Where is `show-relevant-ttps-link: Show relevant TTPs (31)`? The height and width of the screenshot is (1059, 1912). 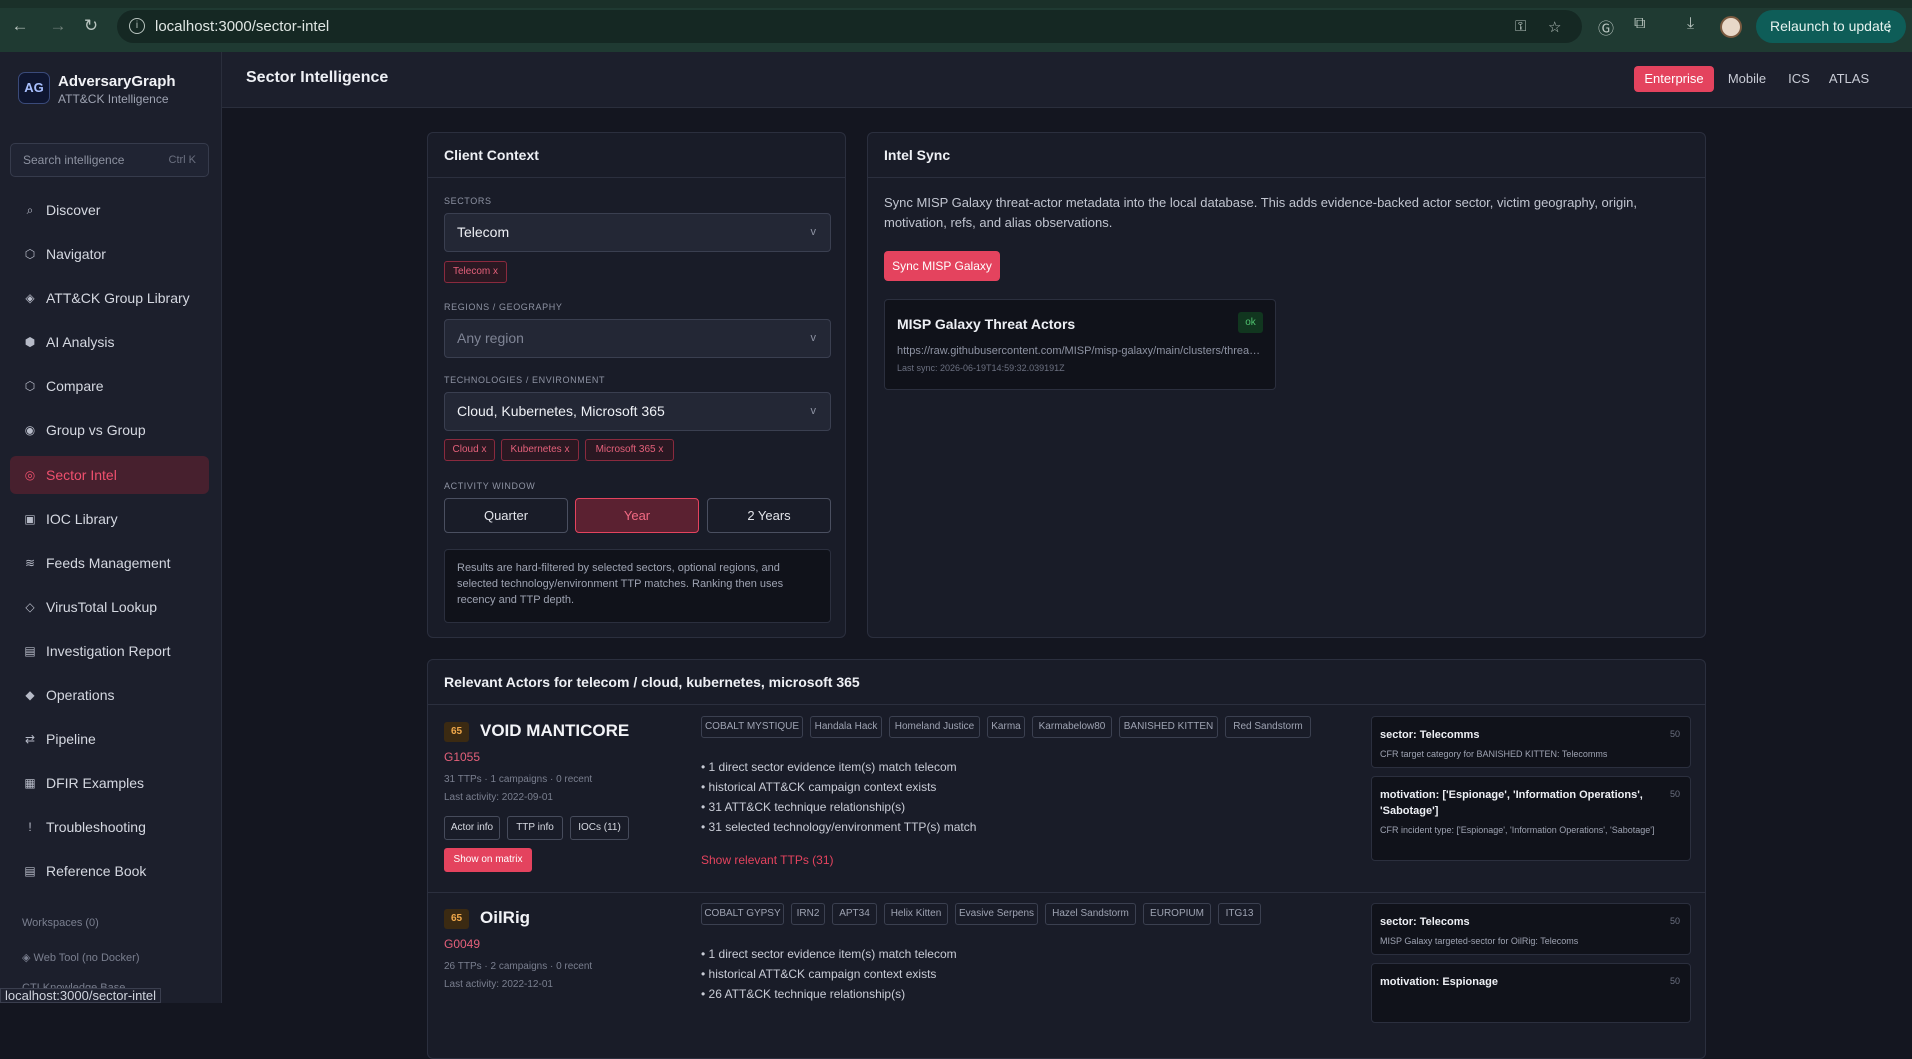
show-relevant-ttps-link: Show relevant TTPs (31) is located at coordinates (767, 860).